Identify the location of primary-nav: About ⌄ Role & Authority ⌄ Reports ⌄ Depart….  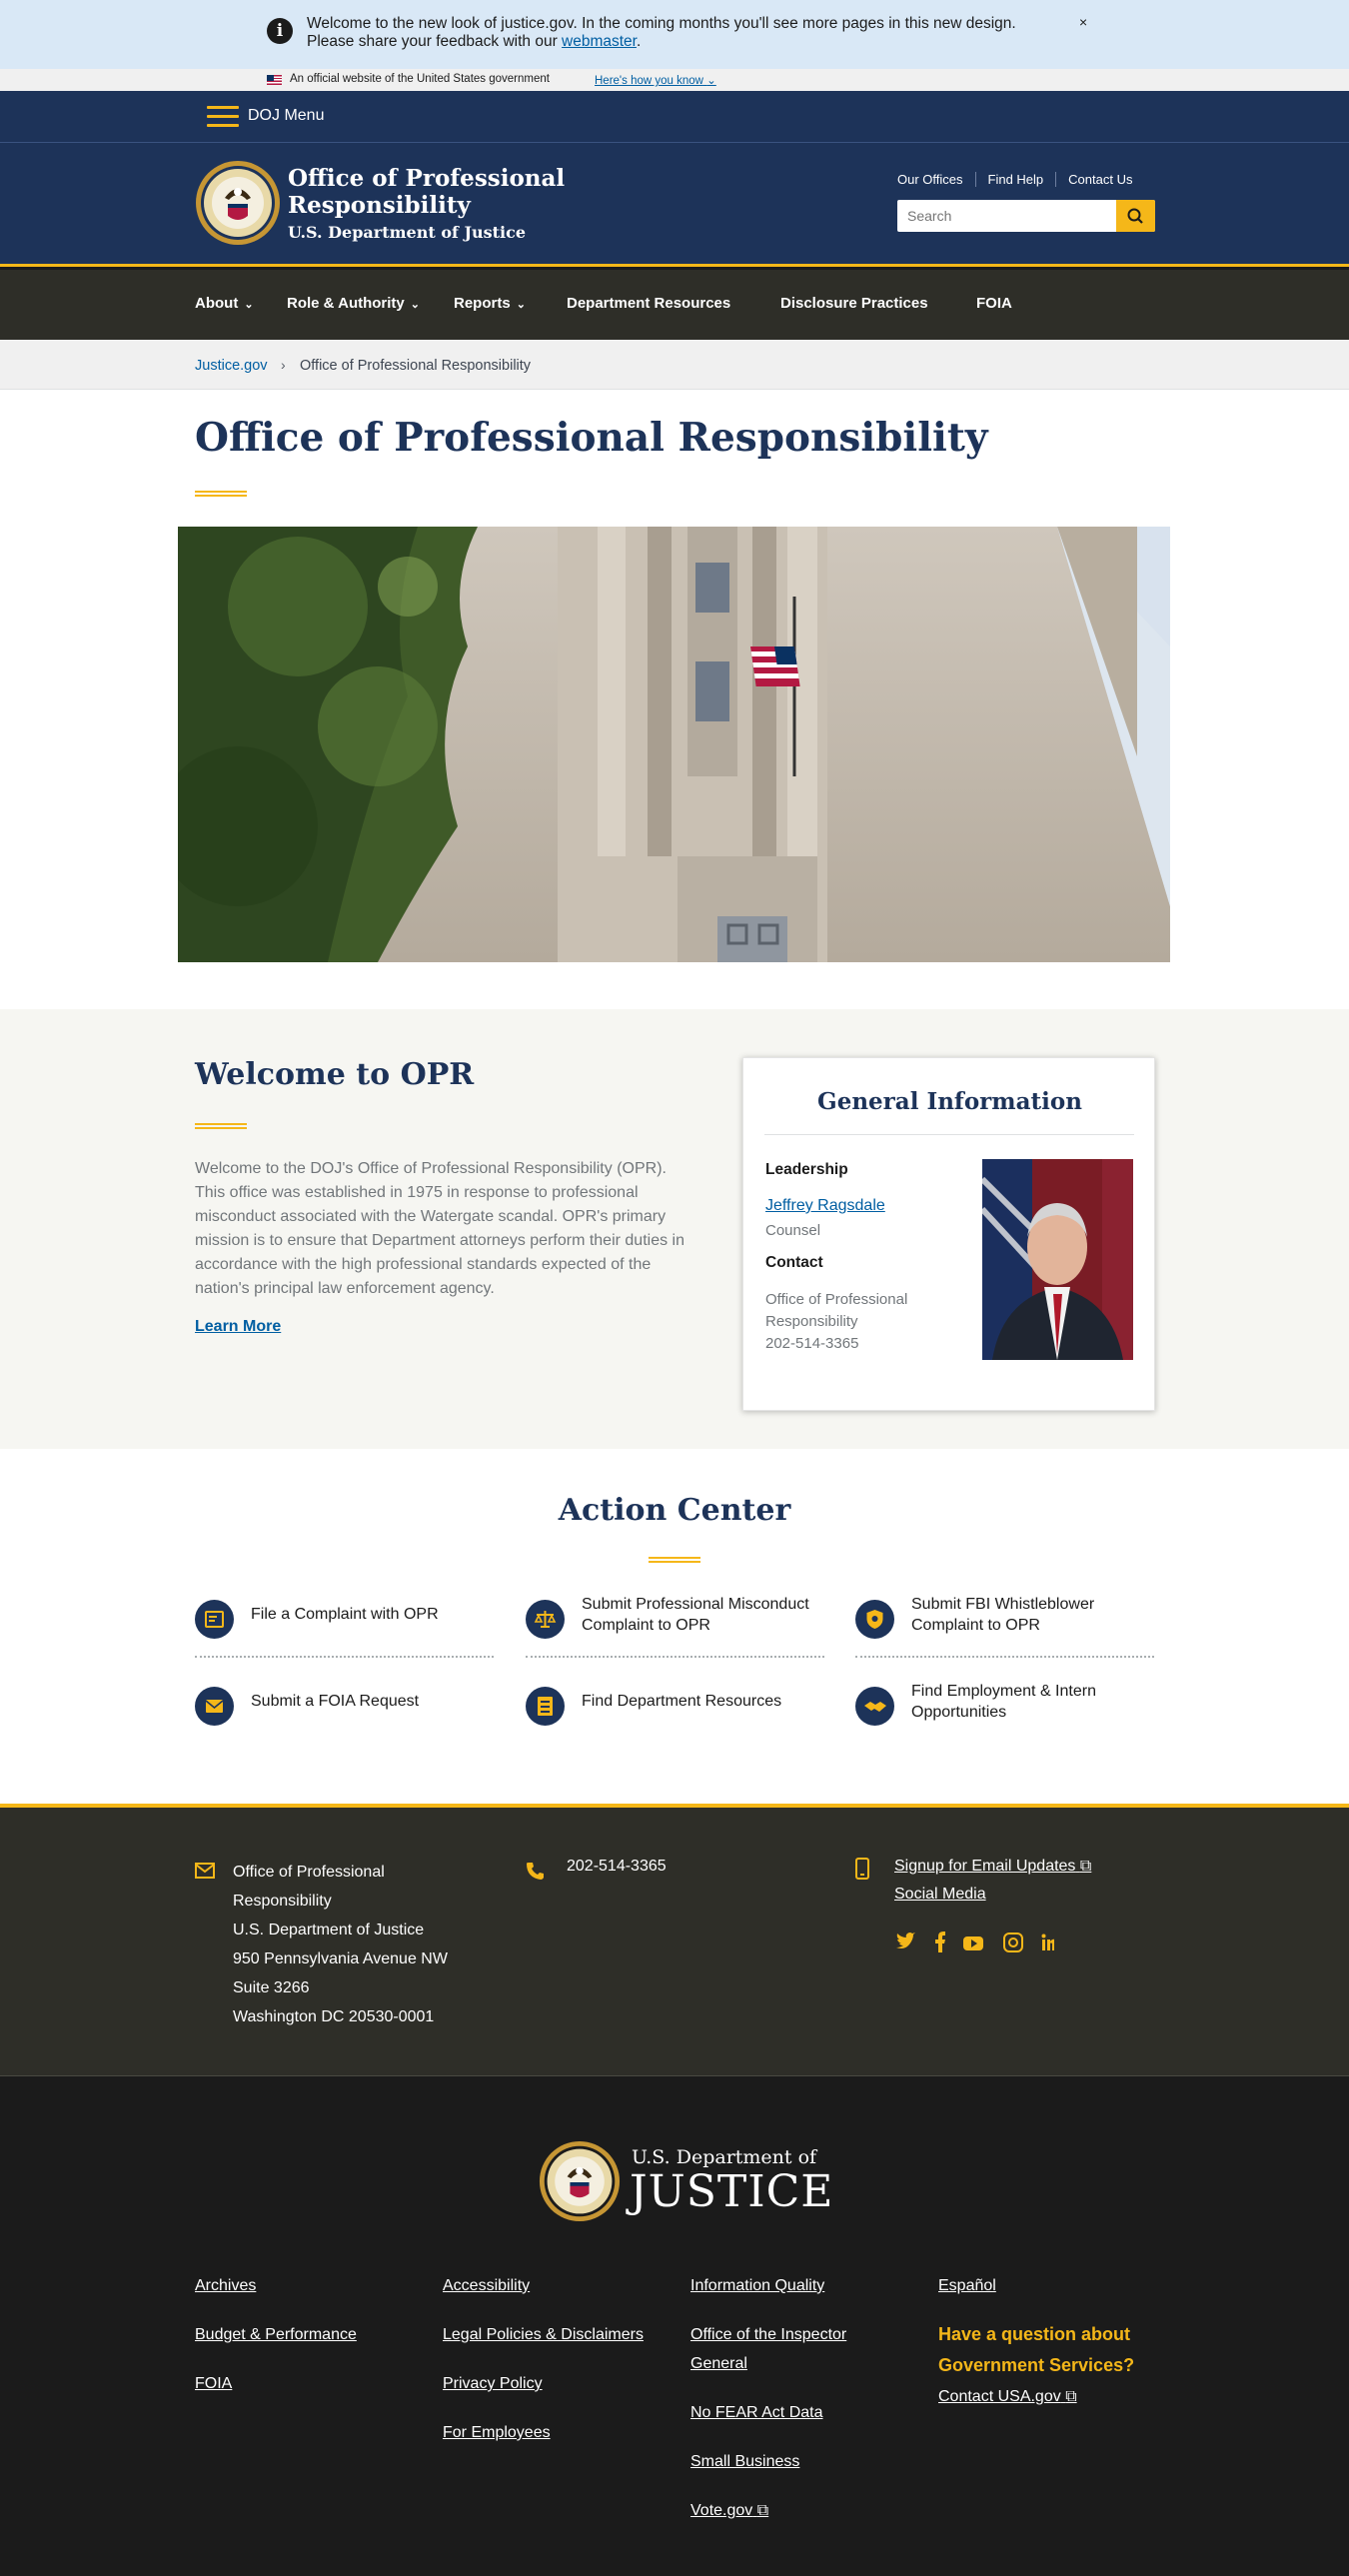
(674, 305).